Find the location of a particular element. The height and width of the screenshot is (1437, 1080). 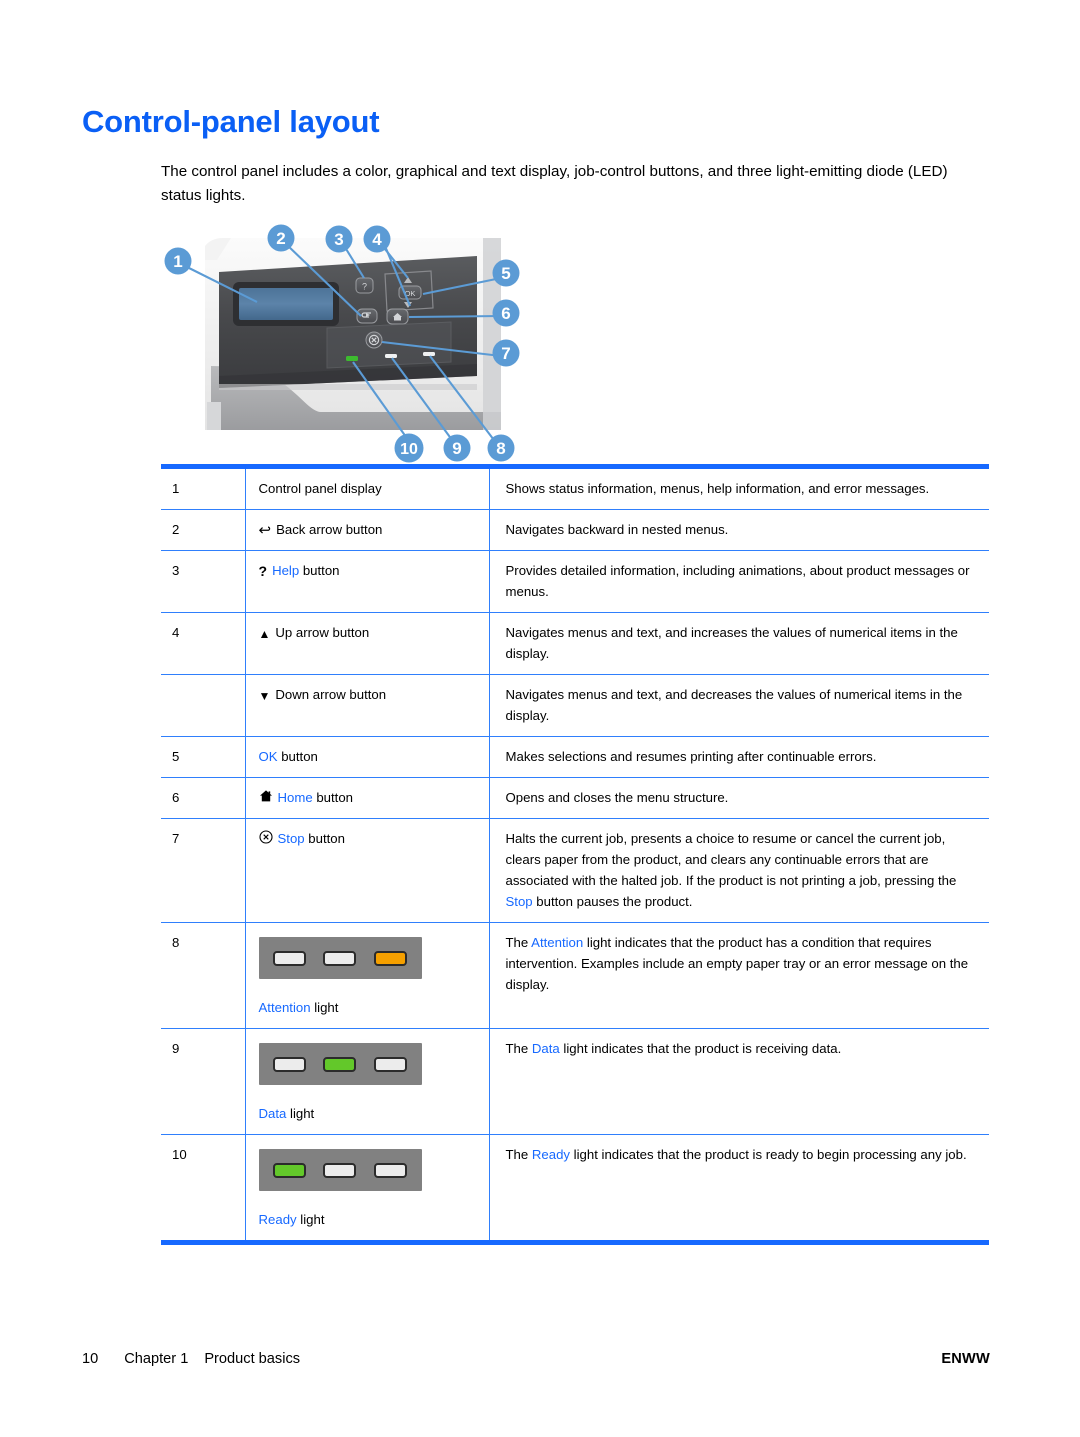

desc-emphasis: Data is located at coordinates (545, 1048).